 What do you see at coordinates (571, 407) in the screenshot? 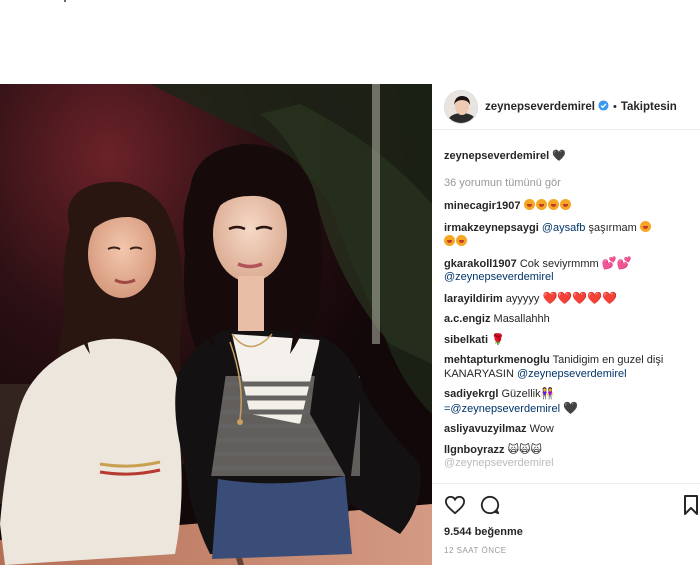
I see `black-heart-emoji: 🖤` at bounding box center [571, 407].